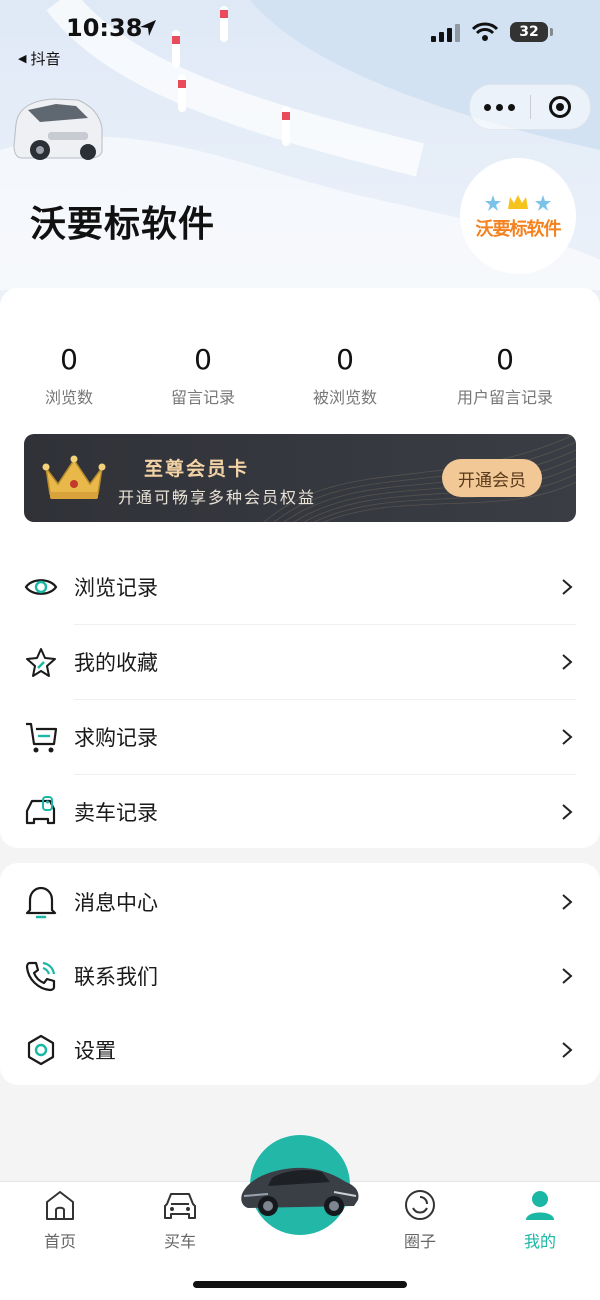 This screenshot has width=600, height=1300. Describe the element at coordinates (60, 1205) in the screenshot. I see `home-icon` at that location.